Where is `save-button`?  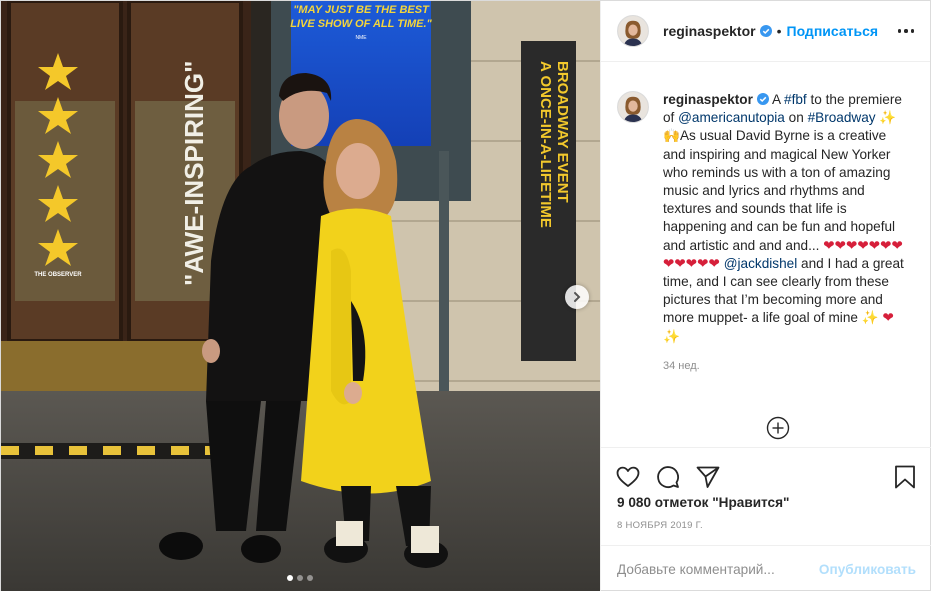 save-button is located at coordinates (905, 477).